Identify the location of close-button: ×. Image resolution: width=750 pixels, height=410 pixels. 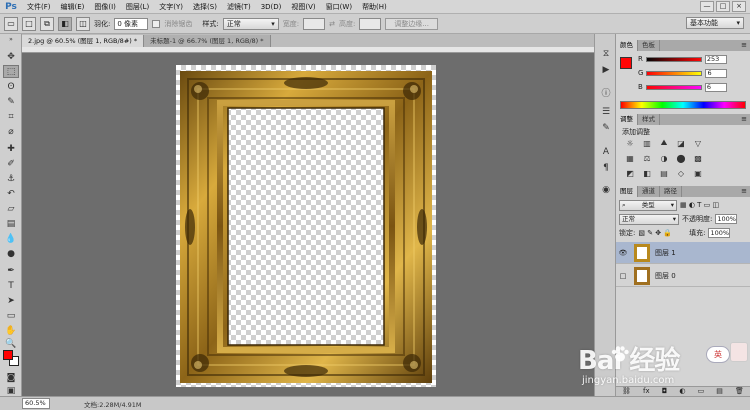
(739, 6).